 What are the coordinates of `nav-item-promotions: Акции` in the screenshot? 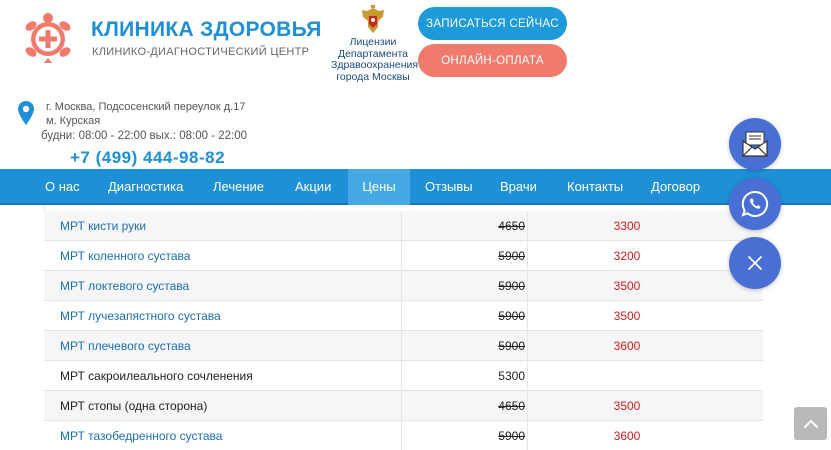 It's located at (313, 187).